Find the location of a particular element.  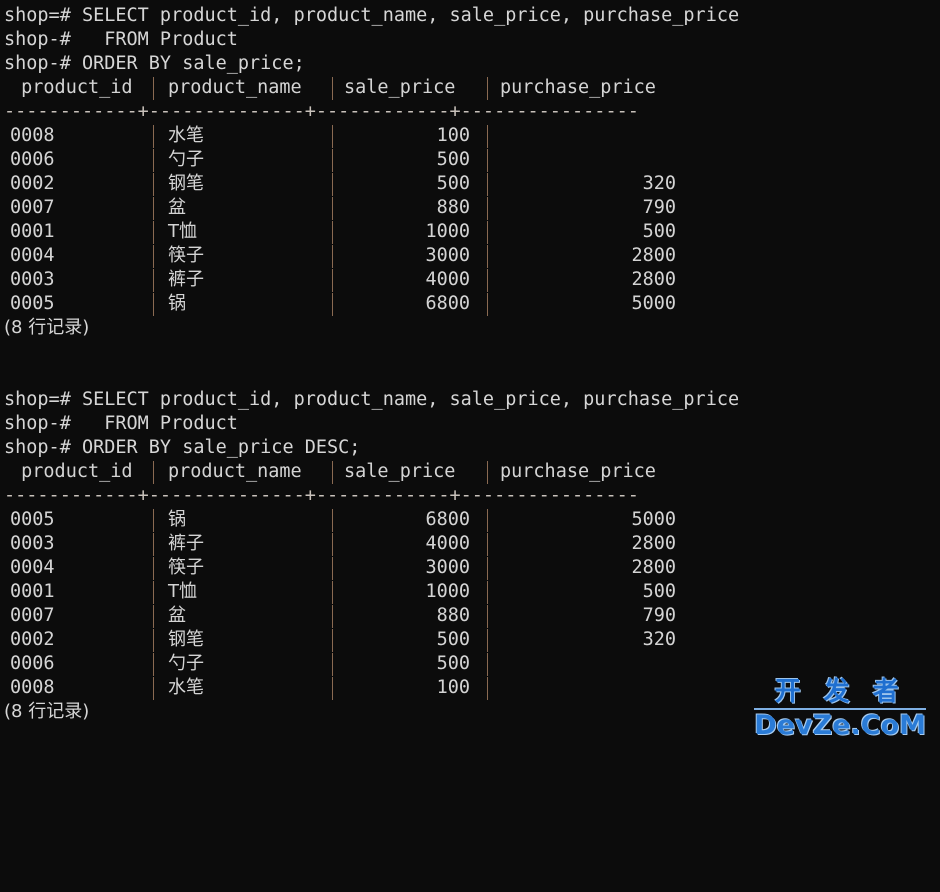

cell-sale-price: 100 is located at coordinates (453, 135).